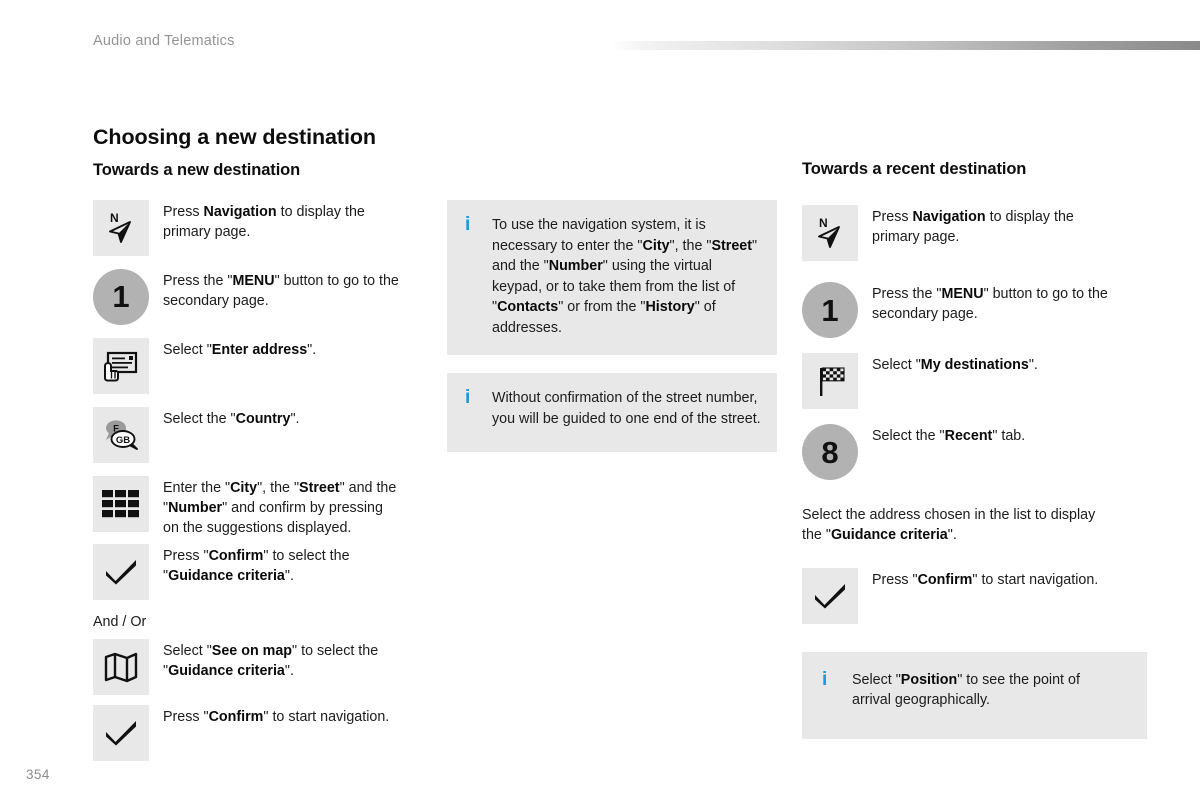 The width and height of the screenshot is (1200, 800). What do you see at coordinates (234, 137) in the screenshot?
I see `page-title: Choosing a new destination` at bounding box center [234, 137].